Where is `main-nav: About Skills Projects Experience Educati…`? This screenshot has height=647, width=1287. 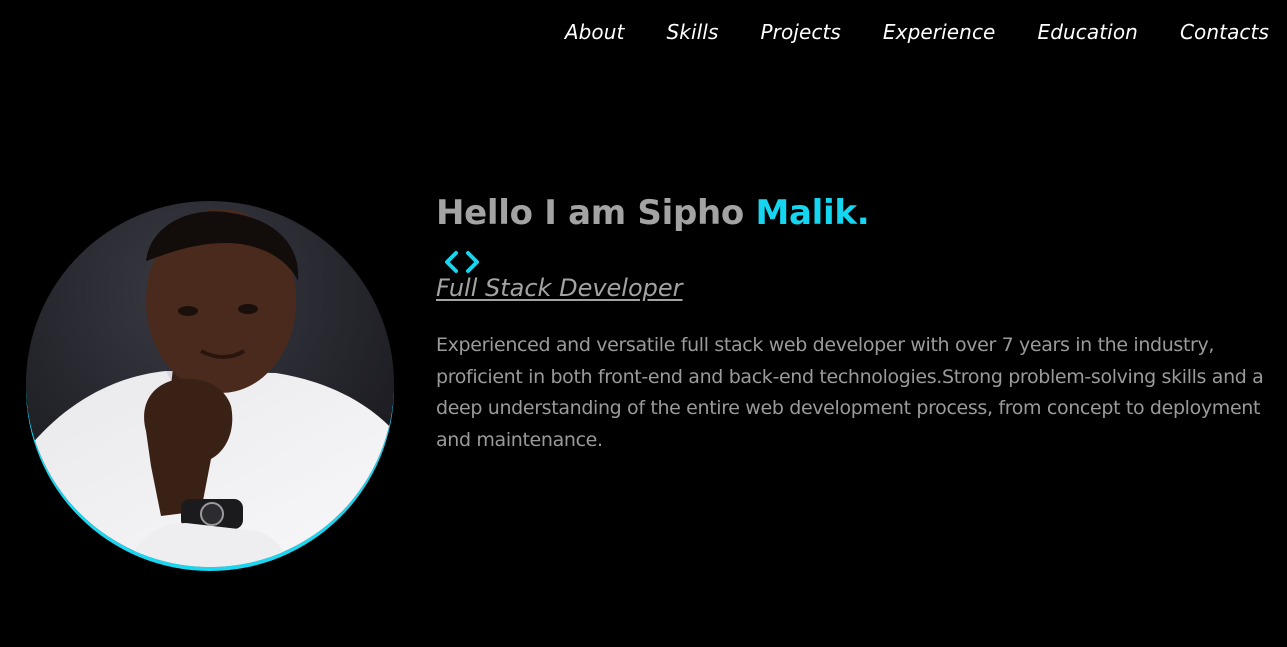 main-nav: About Skills Projects Experience Educati… is located at coordinates (917, 32).